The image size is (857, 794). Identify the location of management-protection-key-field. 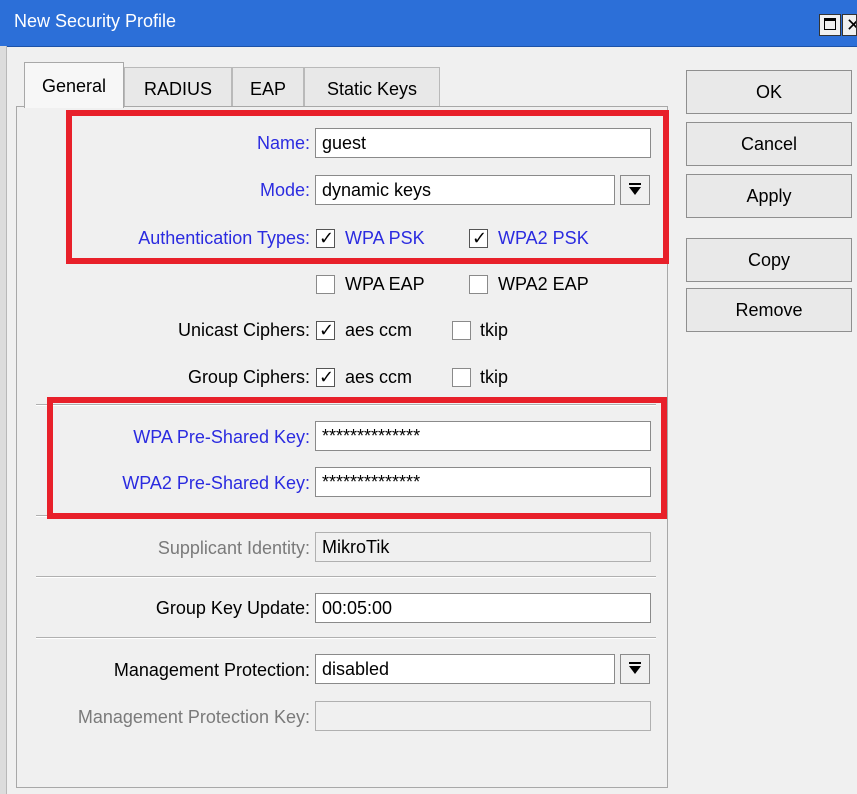
(483, 716).